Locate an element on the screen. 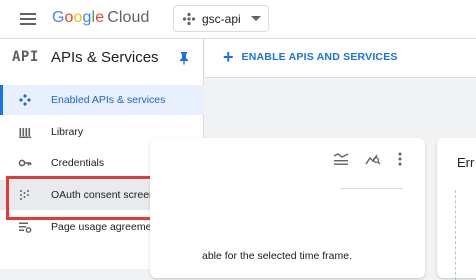 This screenshot has height=280, width=476. settings-list-icon is located at coordinates (25, 227).